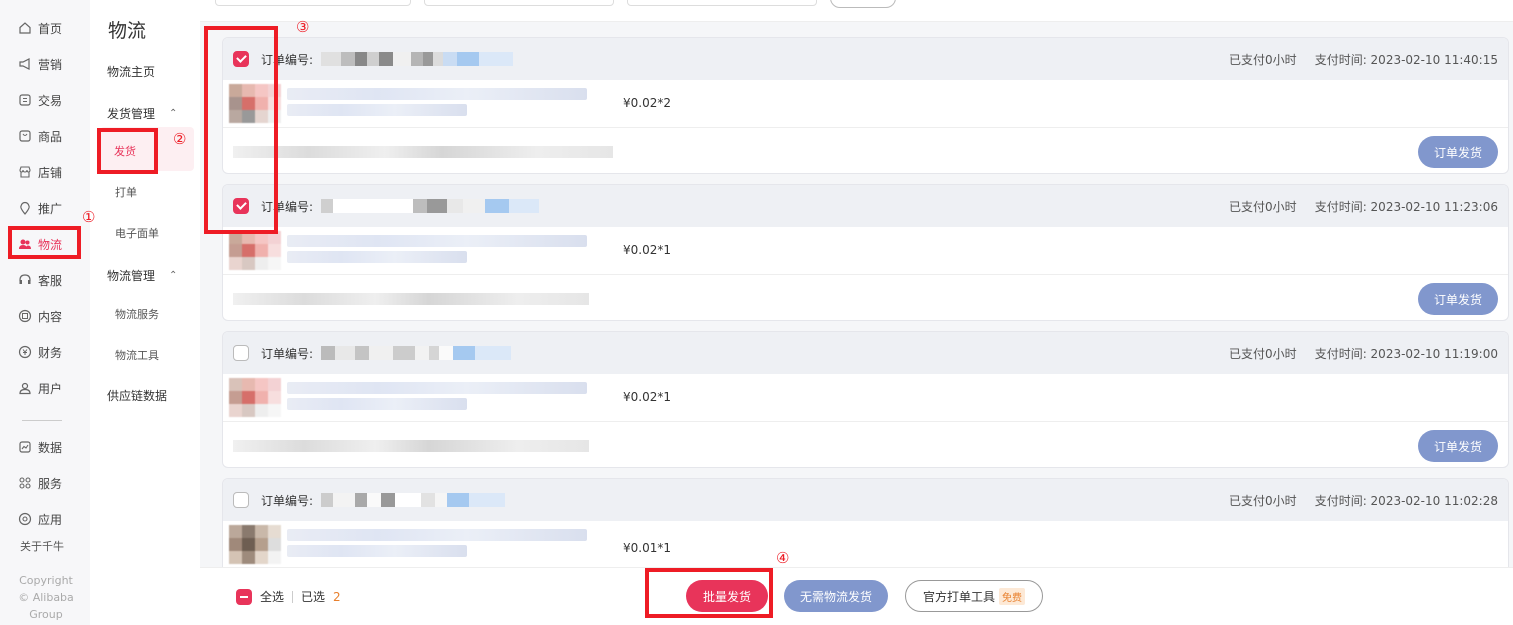 The image size is (1513, 625). I want to click on nav-item-home: 首页, so click(40, 28).